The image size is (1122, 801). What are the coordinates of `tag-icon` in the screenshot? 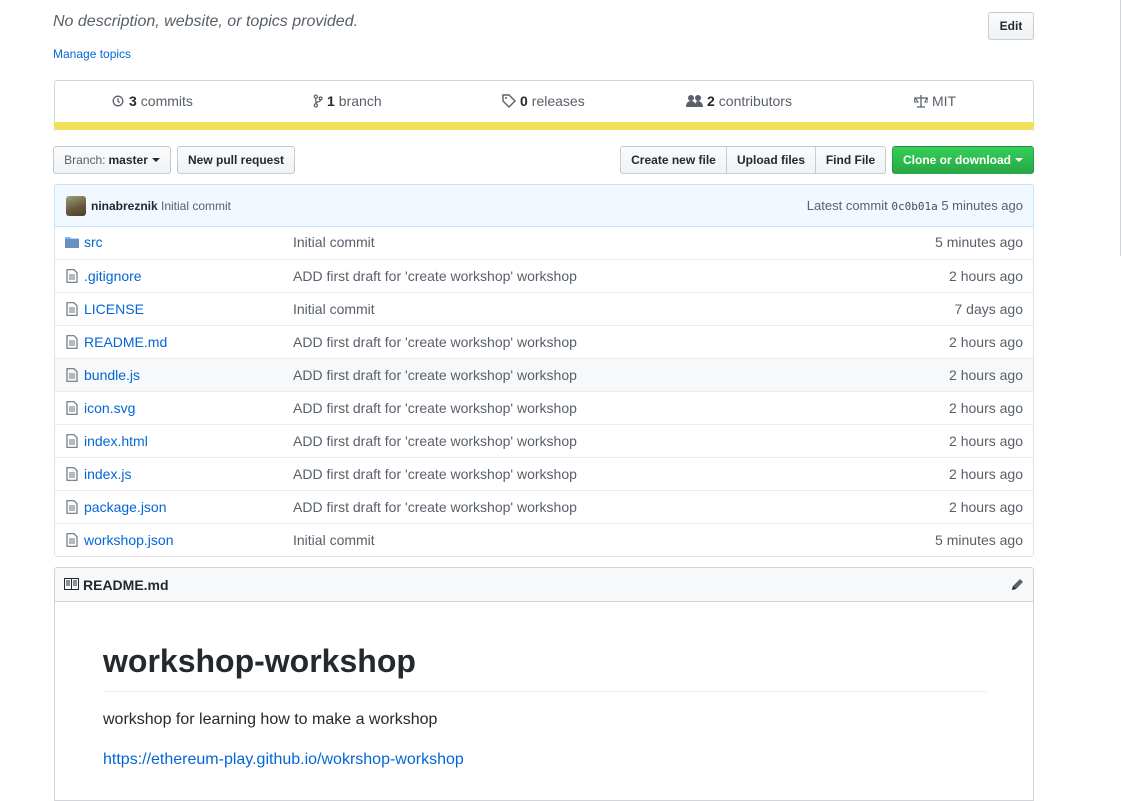 It's located at (509, 101).